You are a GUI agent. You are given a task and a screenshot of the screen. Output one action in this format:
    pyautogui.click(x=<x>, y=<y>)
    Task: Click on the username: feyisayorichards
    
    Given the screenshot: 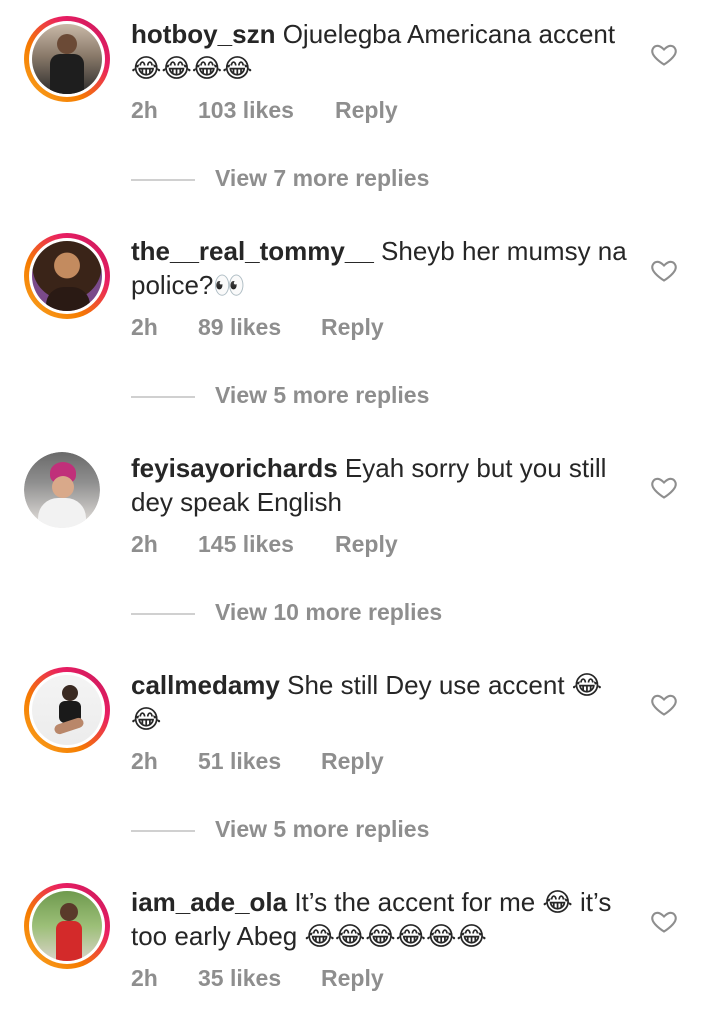 What is the action you would take?
    pyautogui.click(x=234, y=468)
    